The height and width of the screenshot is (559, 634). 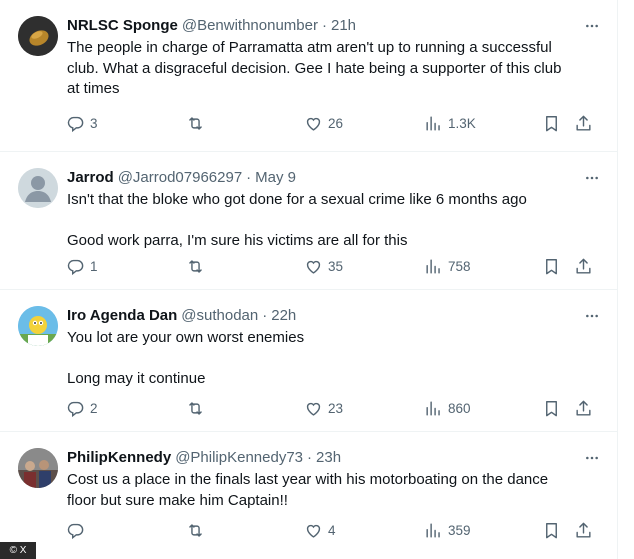 I want to click on display-name: NRLSC Sponge, so click(x=122, y=25).